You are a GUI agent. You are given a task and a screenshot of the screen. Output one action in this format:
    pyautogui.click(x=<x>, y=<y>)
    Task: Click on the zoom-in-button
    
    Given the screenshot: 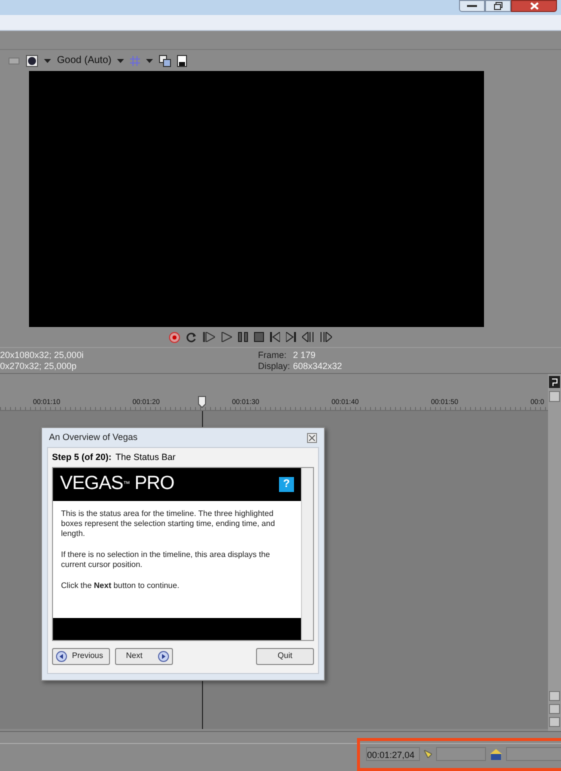 What is the action you would take?
    pyautogui.click(x=554, y=709)
    